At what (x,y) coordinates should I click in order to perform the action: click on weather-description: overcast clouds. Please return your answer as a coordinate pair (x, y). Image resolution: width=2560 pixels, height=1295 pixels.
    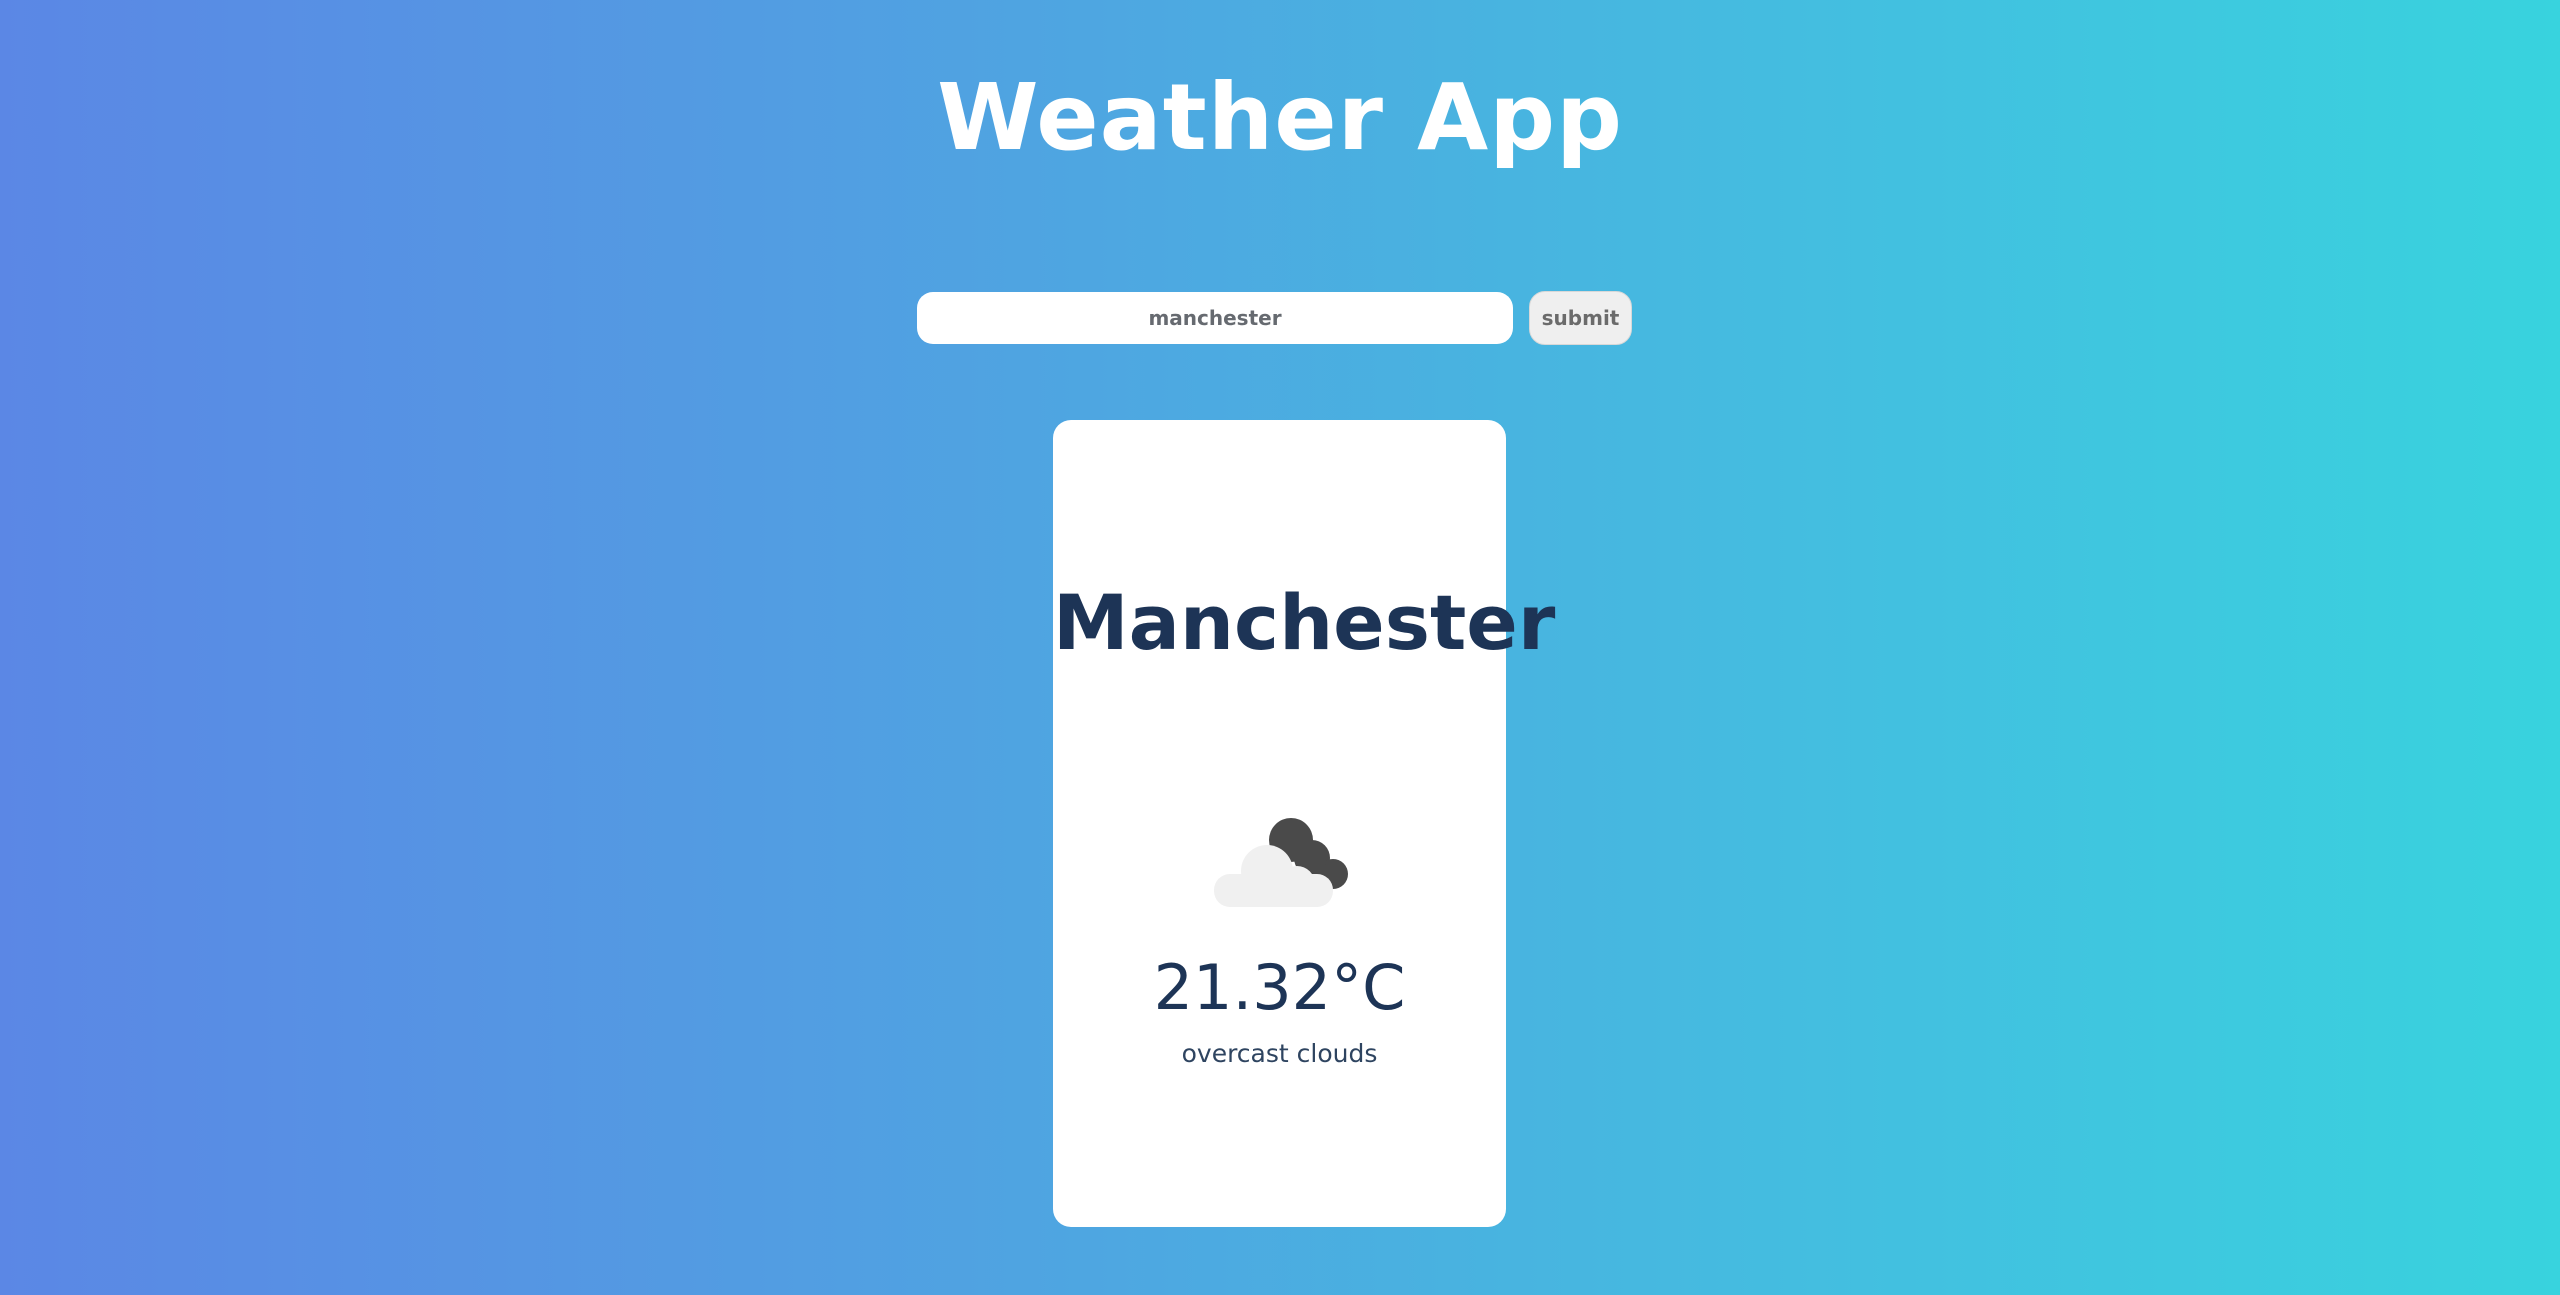
    Looking at the image, I should click on (1279, 1053).